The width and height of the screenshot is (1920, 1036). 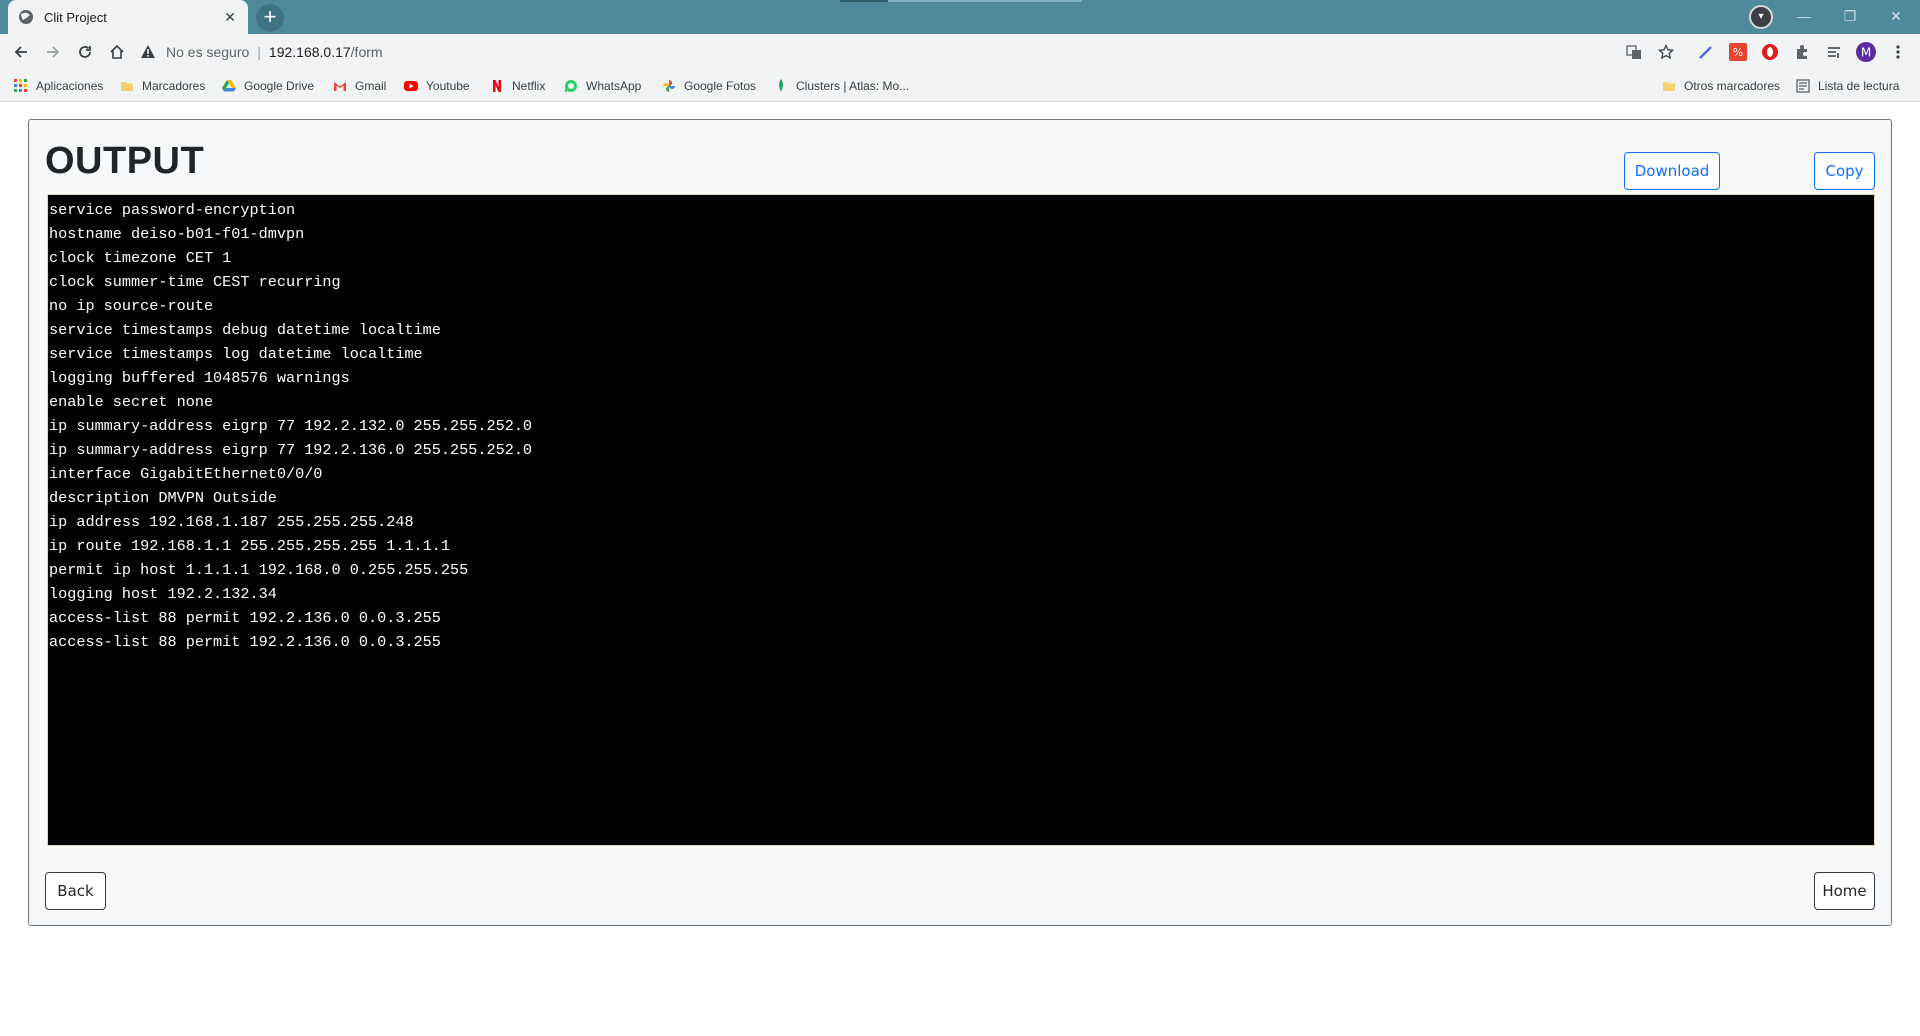 I want to click on percent-extension-icon: %, so click(x=1738, y=52).